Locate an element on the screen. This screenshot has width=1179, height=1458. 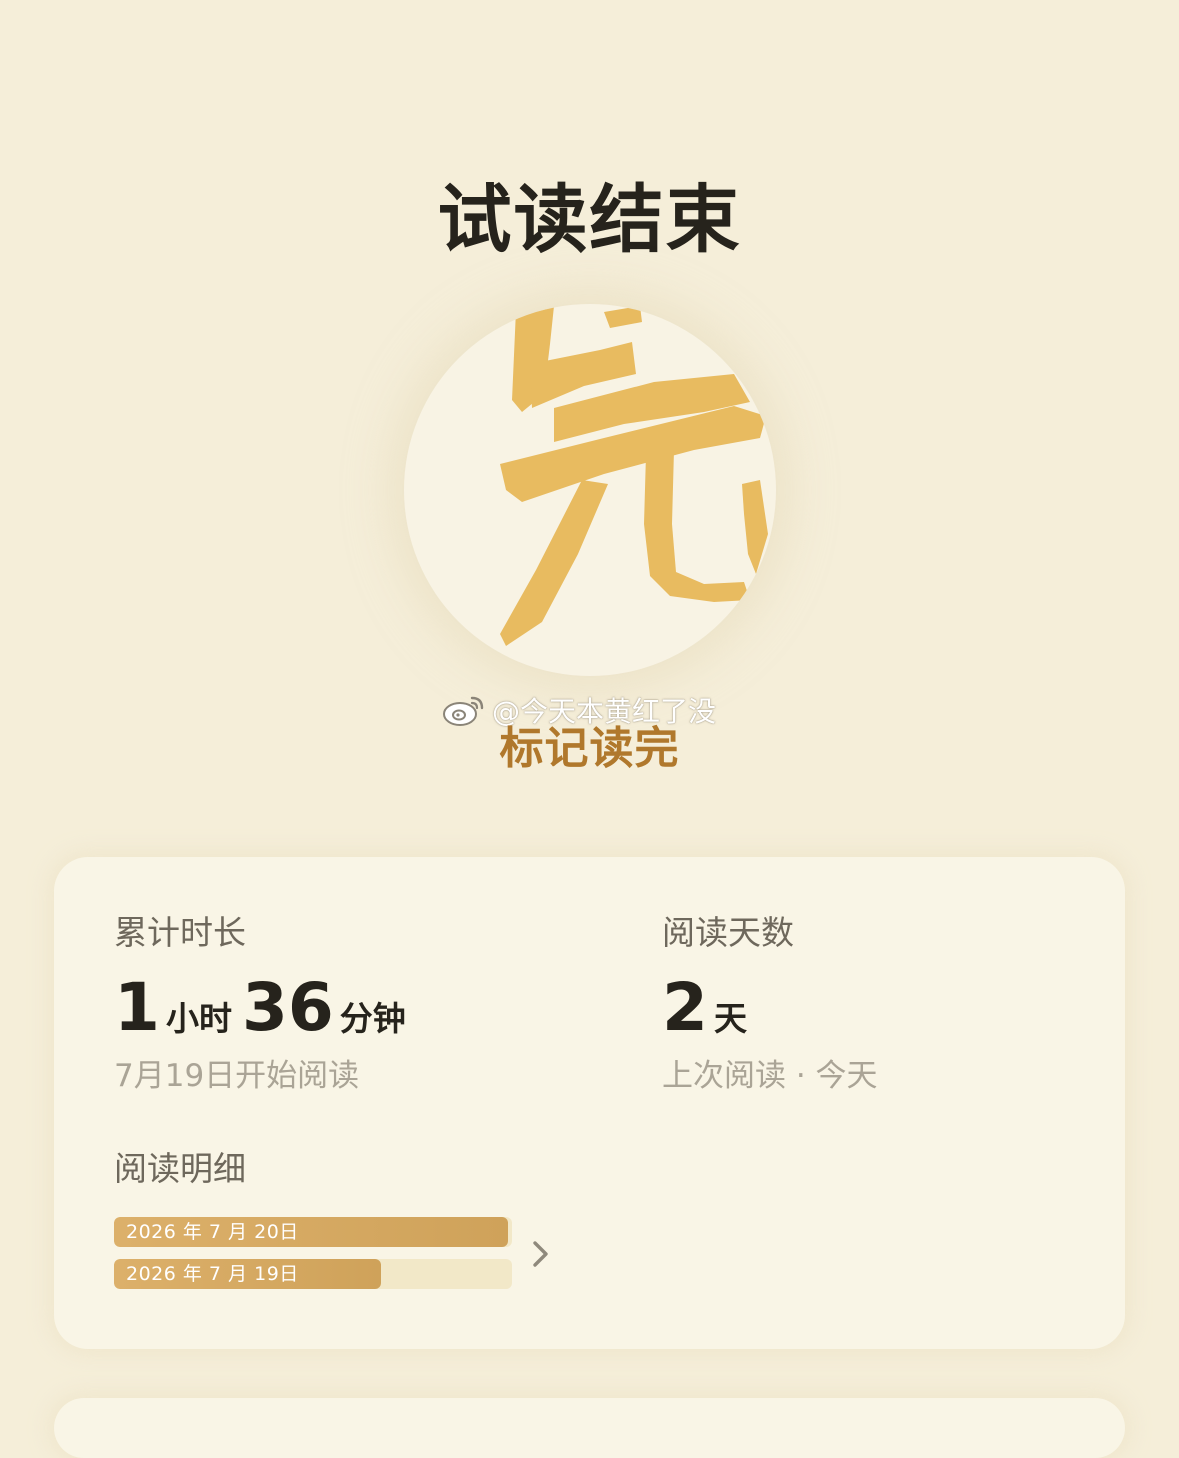
chevron-right-icon is located at coordinates (541, 1254).